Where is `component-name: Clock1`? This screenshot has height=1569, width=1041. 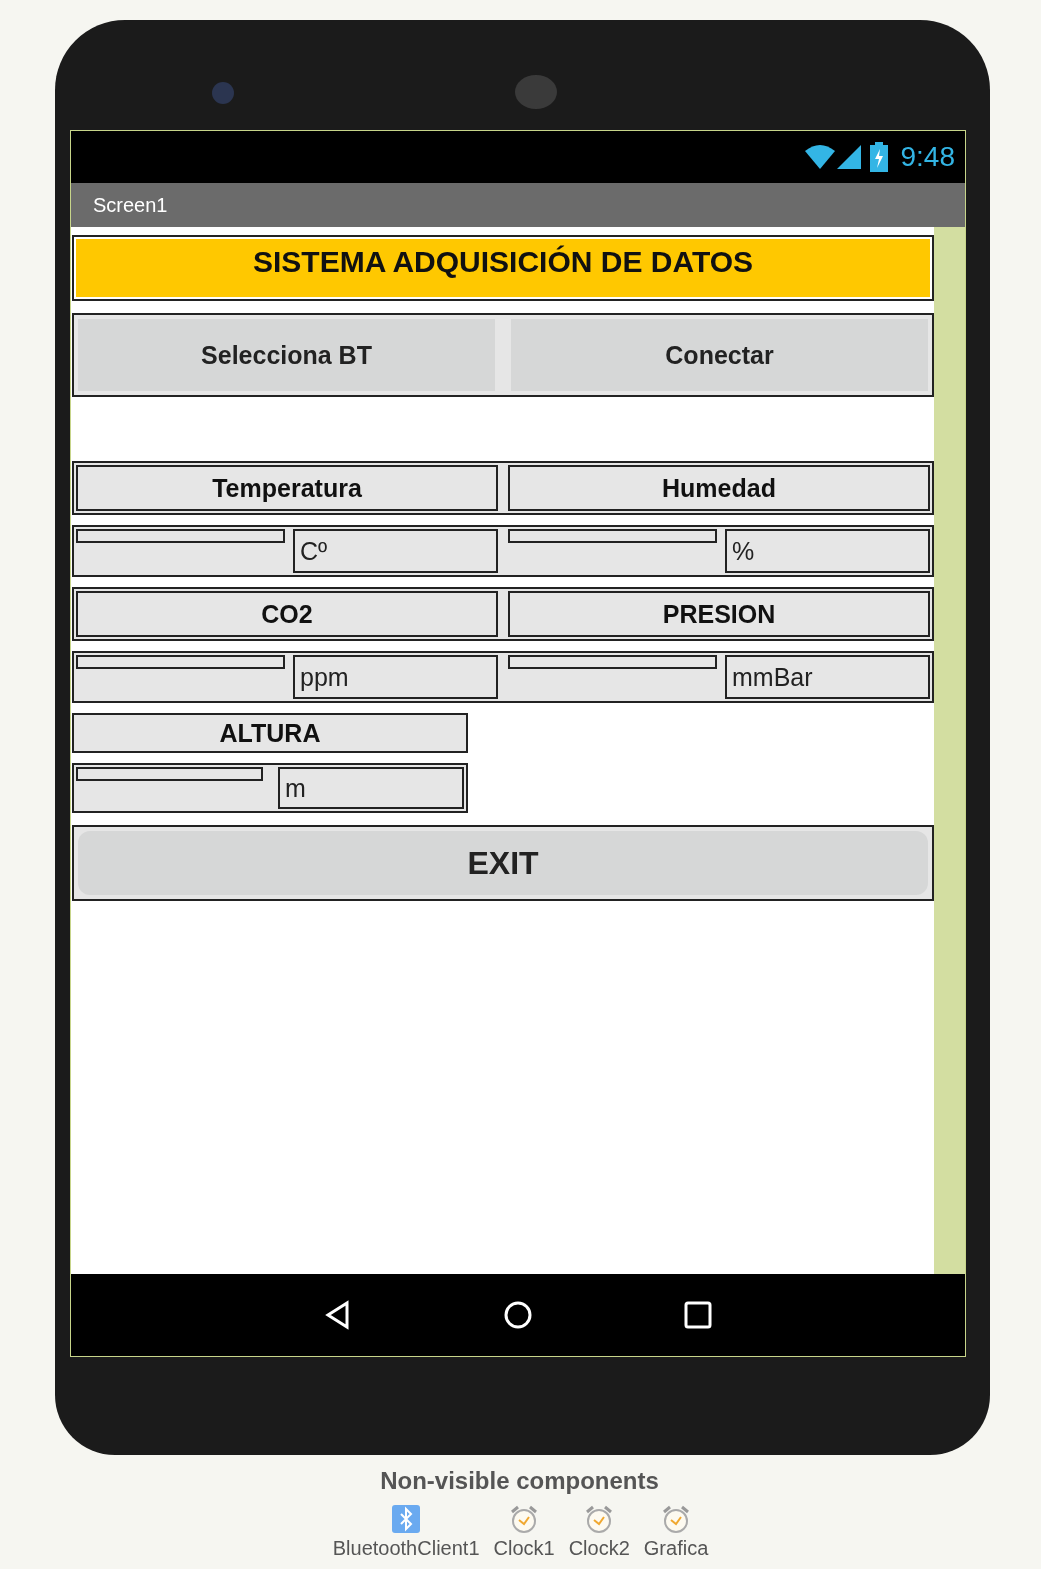
component-name: Clock1 is located at coordinates (524, 1548).